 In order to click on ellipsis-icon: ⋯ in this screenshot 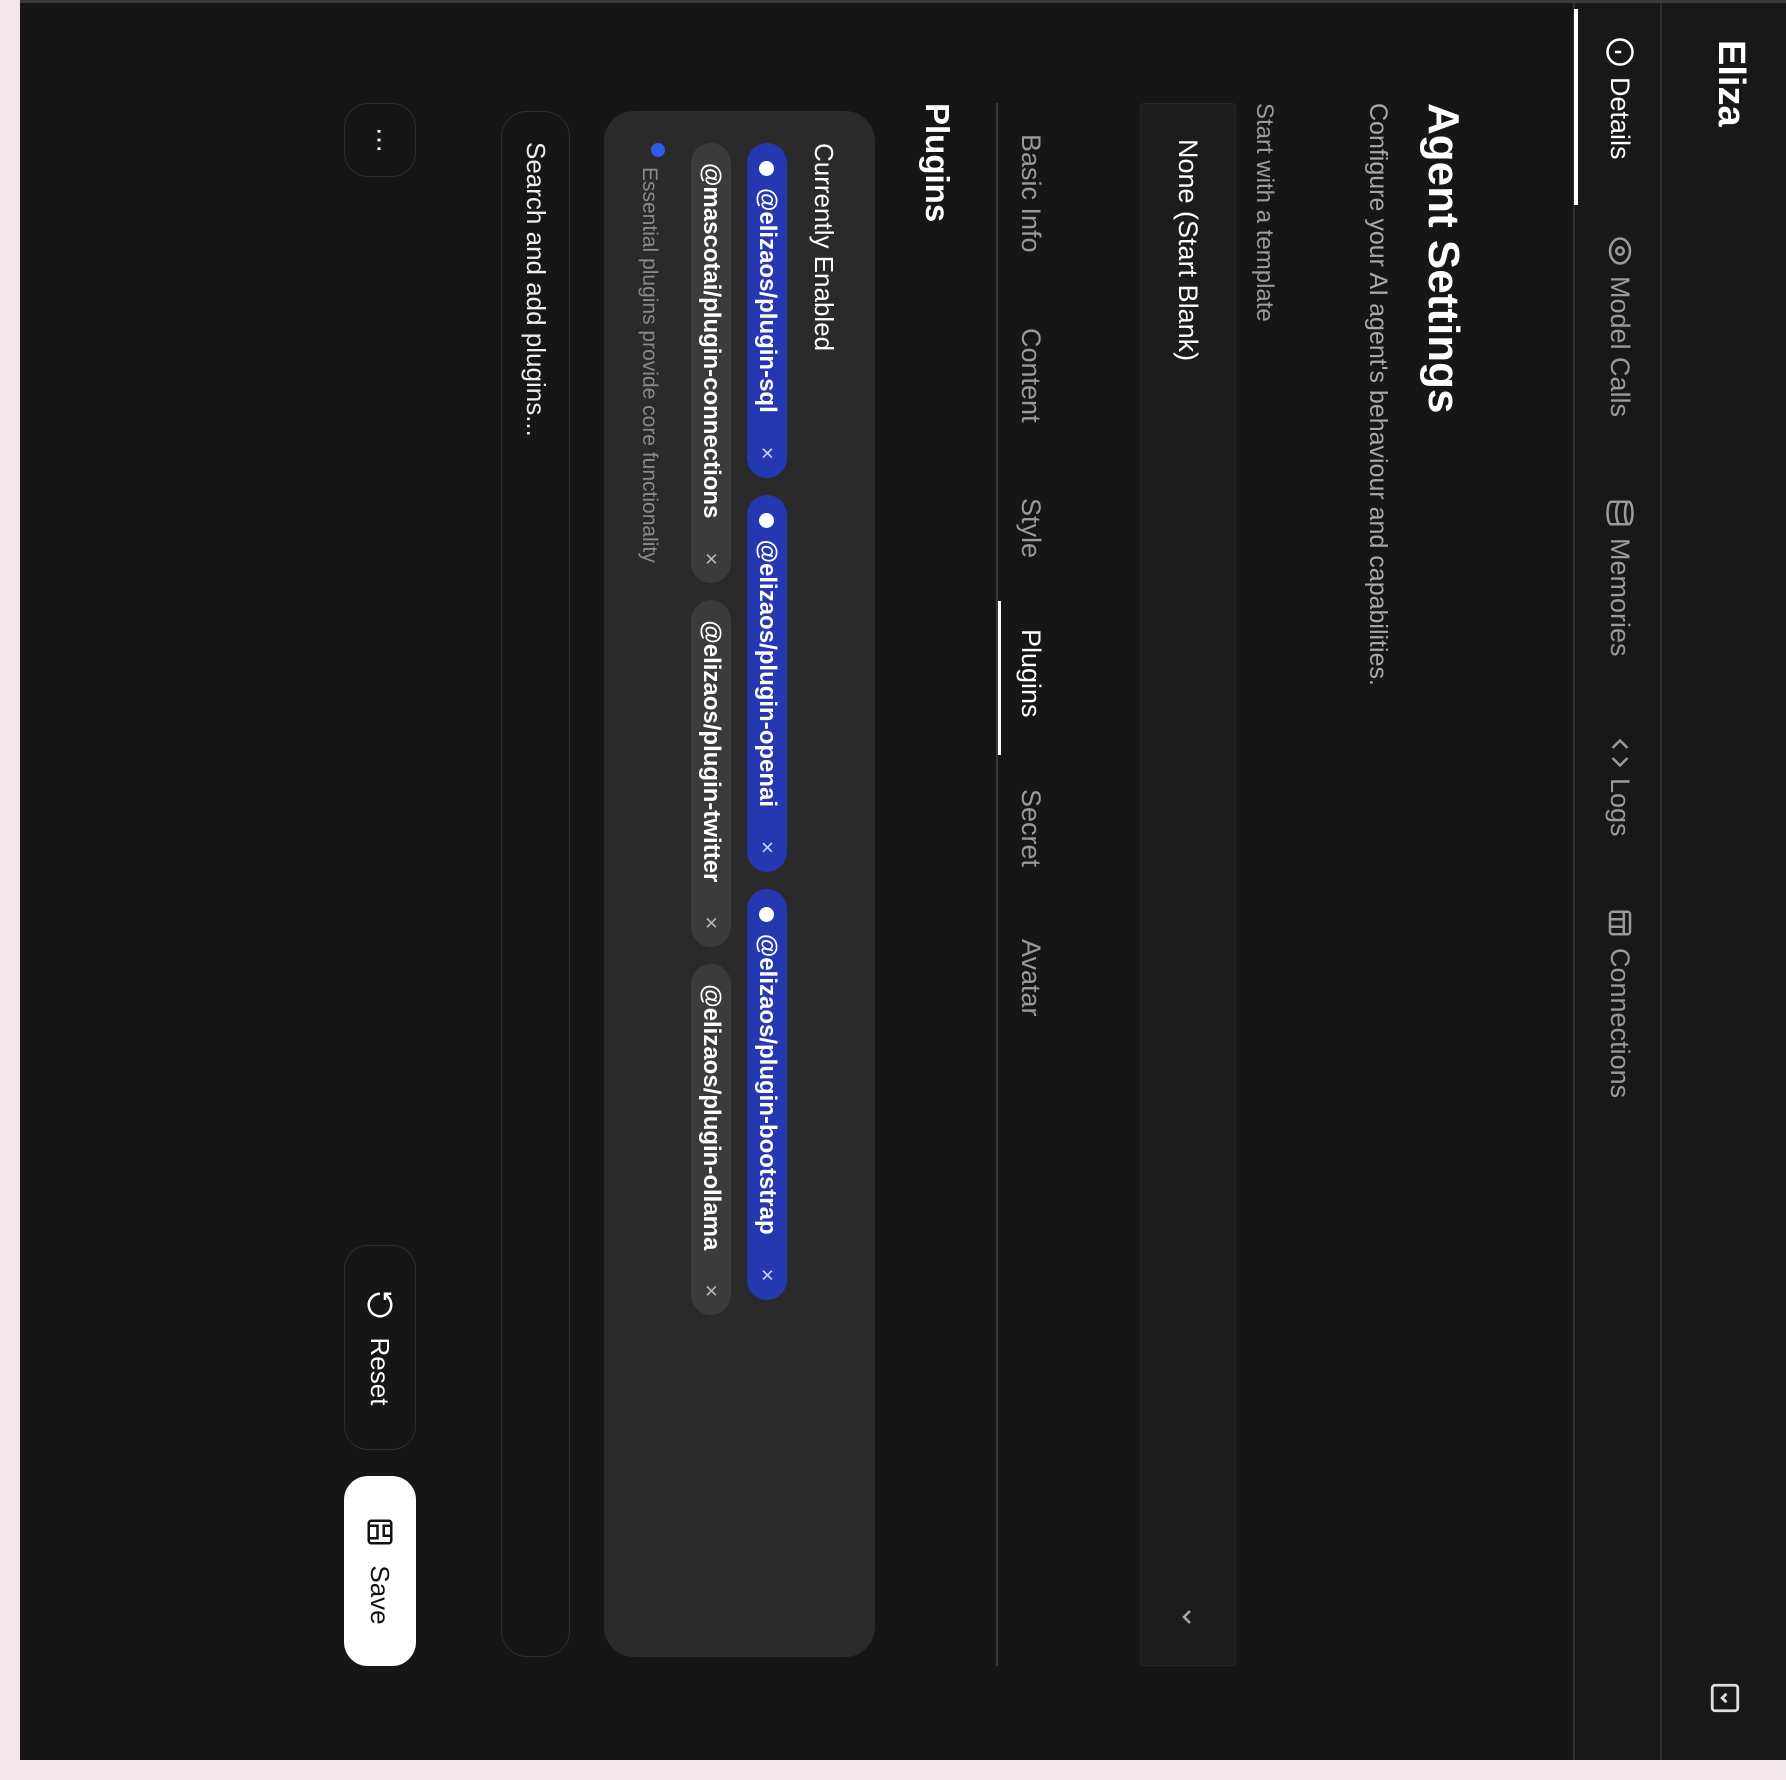, I will do `click(380, 140)`.